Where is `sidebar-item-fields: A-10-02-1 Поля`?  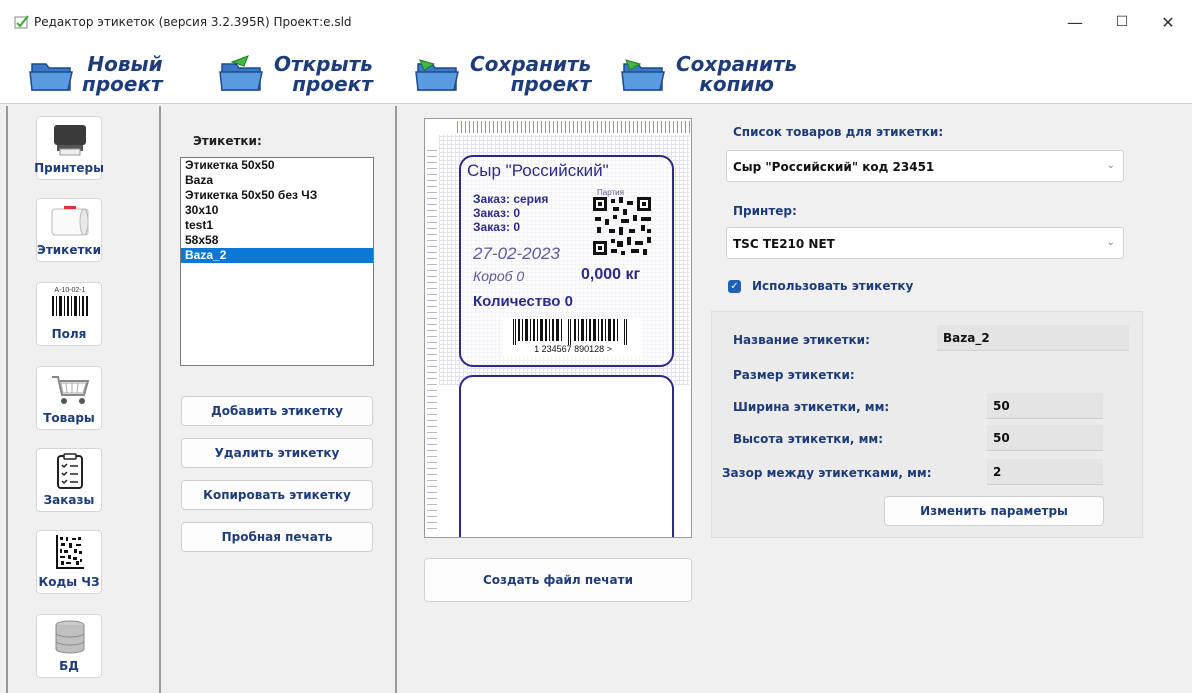 sidebar-item-fields: A-10-02-1 Поля is located at coordinates (69, 314).